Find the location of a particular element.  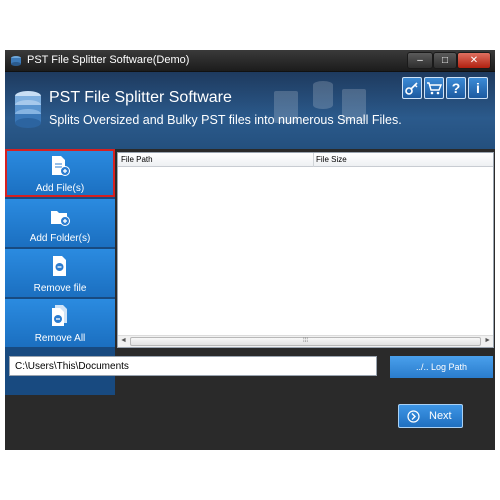

add-files-button: Add File(s) is located at coordinates (60, 173).